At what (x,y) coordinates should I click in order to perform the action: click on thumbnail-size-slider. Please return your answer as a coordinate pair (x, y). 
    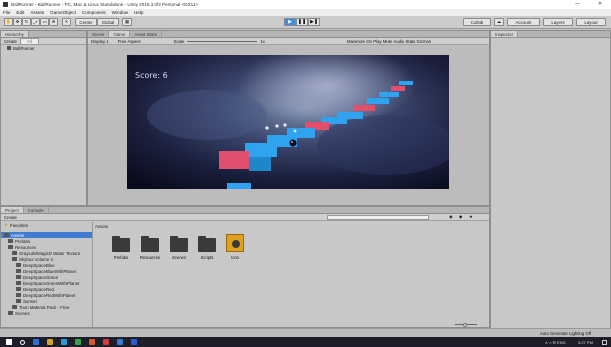
    Looking at the image, I should click on (466, 324).